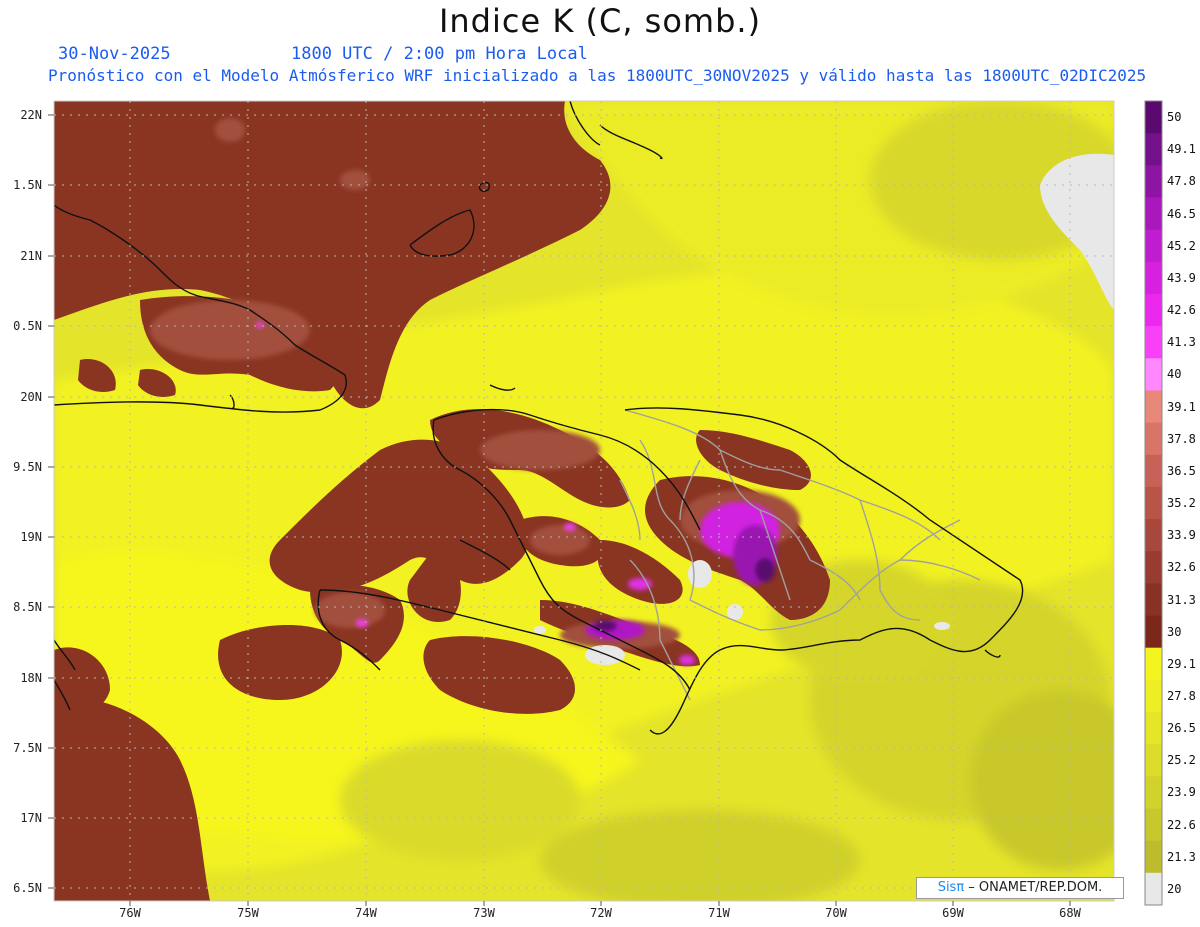 The width and height of the screenshot is (1200, 927). I want to click on colorbar-level-label: 43.9, so click(1181, 277).